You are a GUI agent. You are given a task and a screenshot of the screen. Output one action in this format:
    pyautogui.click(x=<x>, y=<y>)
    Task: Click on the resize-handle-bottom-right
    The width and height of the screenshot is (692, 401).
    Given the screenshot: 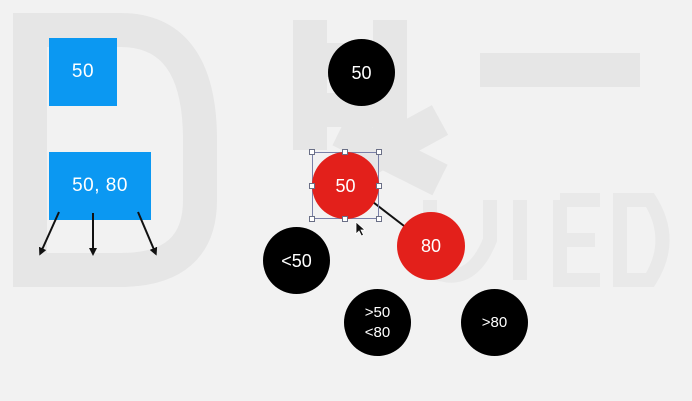 What is the action you would take?
    pyautogui.click(x=379, y=219)
    